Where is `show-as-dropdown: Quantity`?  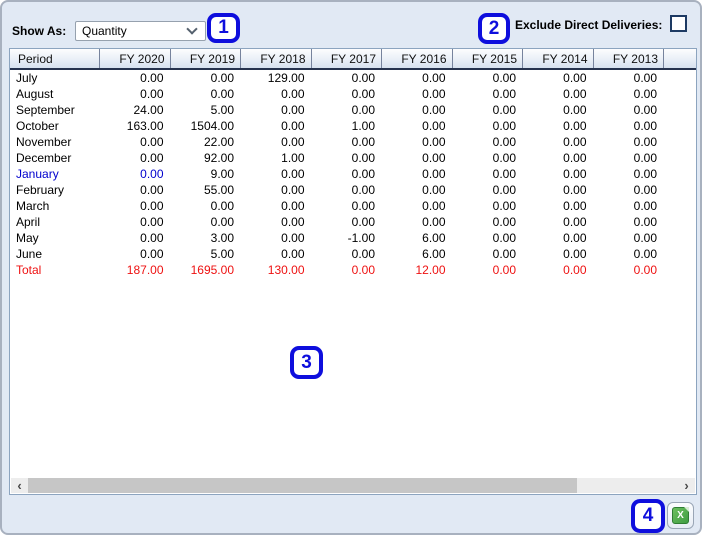
show-as-dropdown: Quantity is located at coordinates (140, 31).